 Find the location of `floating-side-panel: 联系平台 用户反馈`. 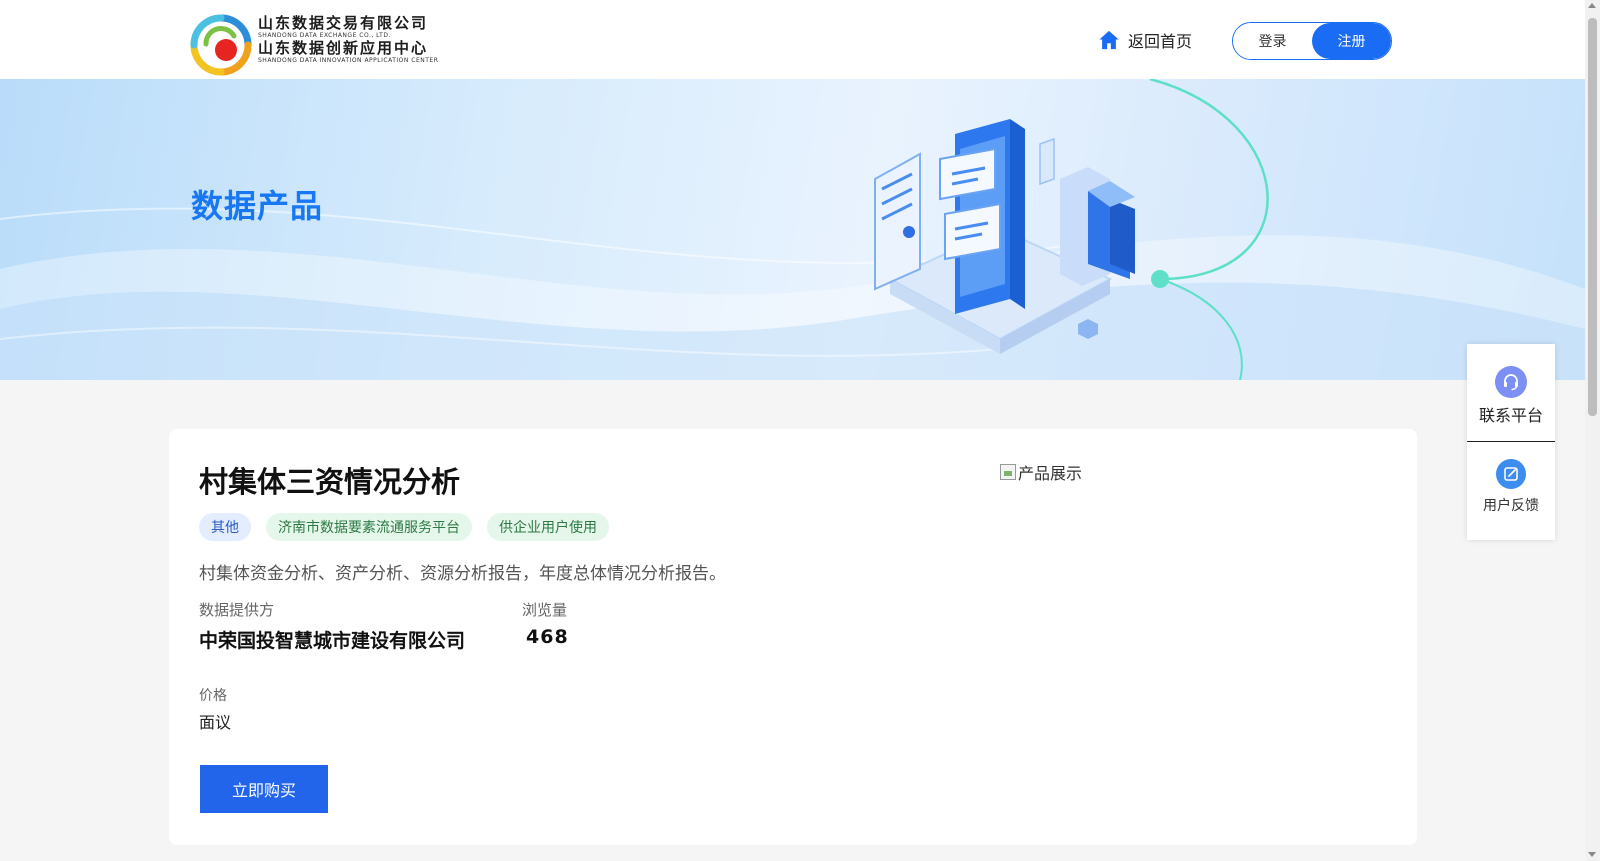

floating-side-panel: 联系平台 用户反馈 is located at coordinates (1511, 442).